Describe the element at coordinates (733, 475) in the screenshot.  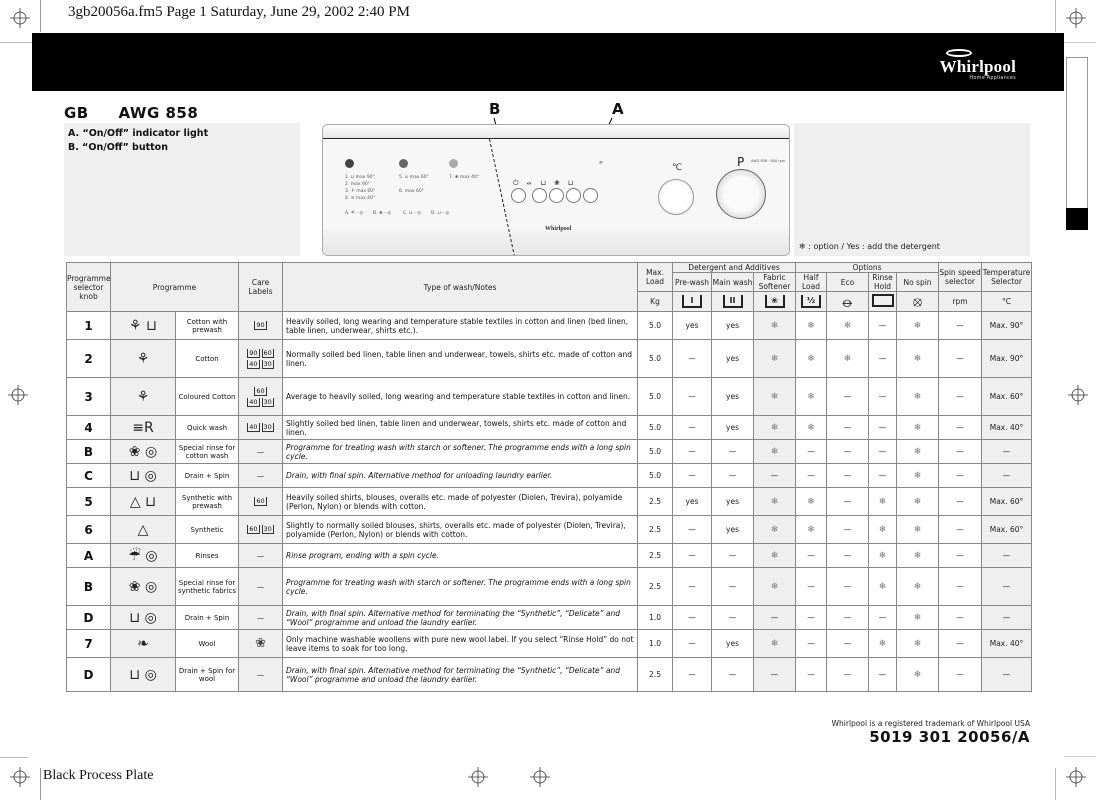
I see `cell-mainwash: —` at that location.